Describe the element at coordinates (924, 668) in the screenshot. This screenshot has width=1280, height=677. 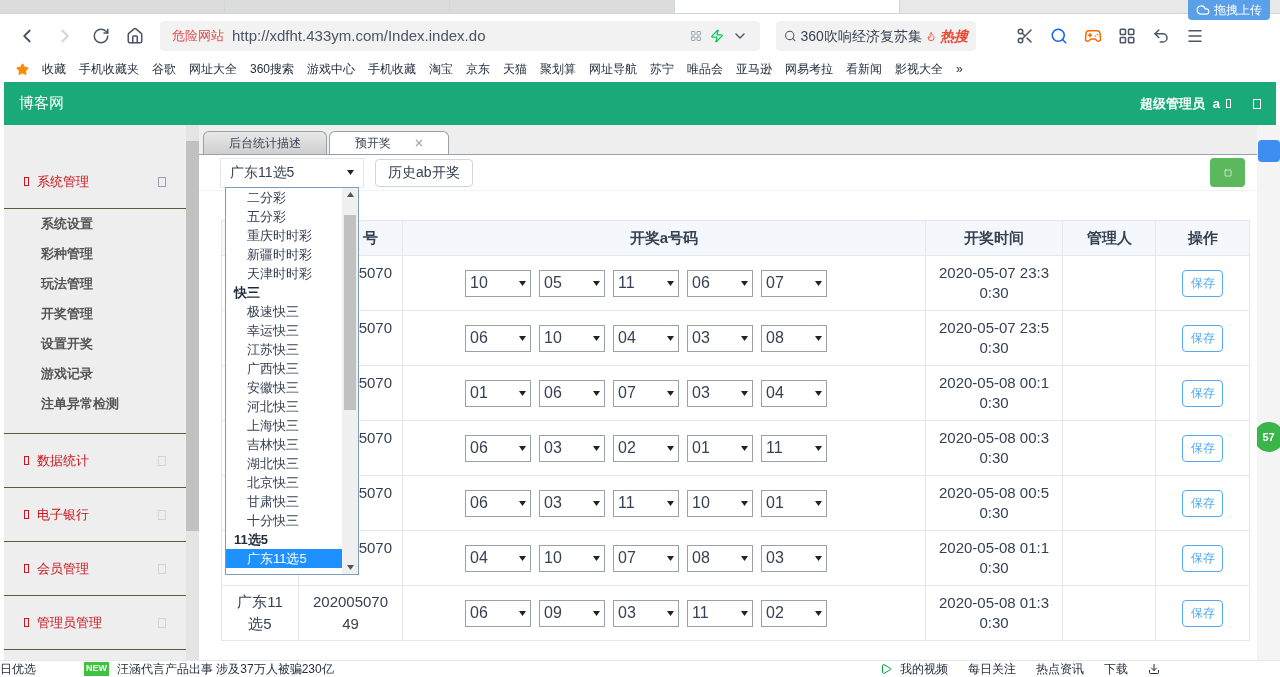
I see `status-link: 我的视频` at that location.